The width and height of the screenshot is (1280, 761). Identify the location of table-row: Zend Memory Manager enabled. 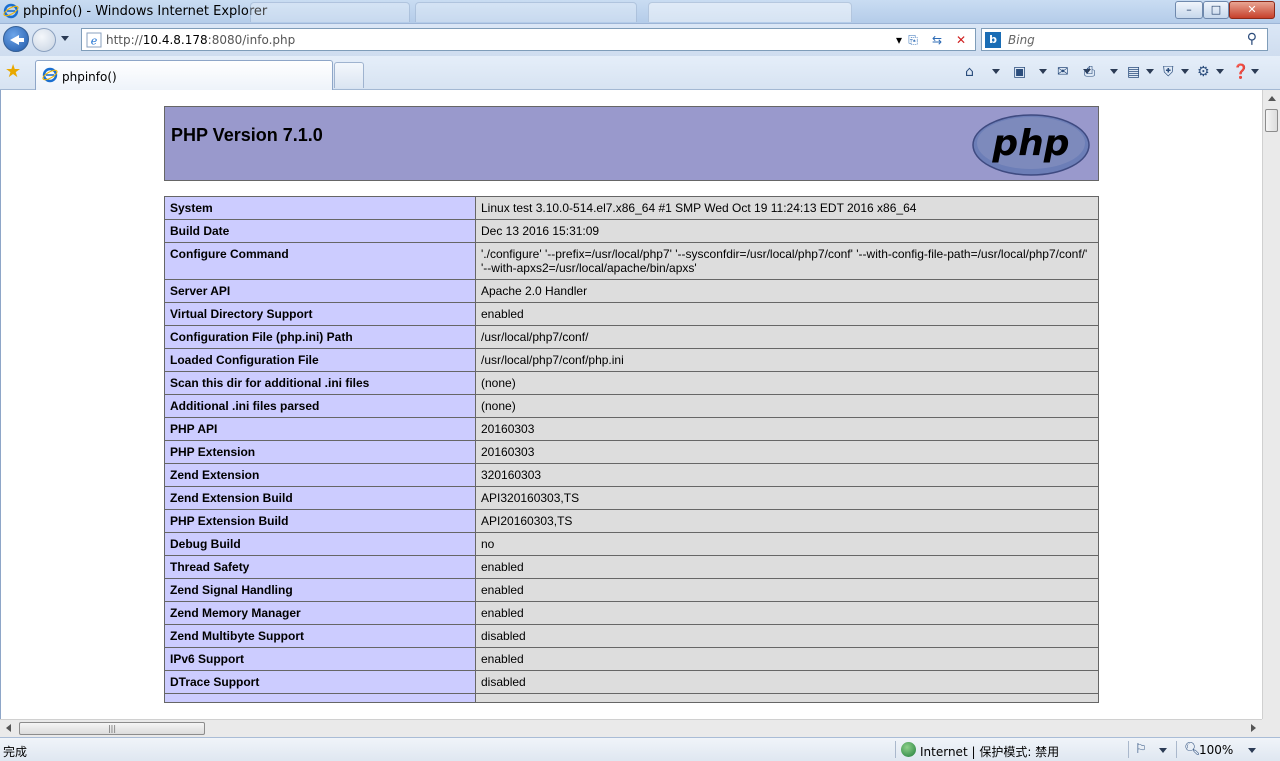
(631, 613).